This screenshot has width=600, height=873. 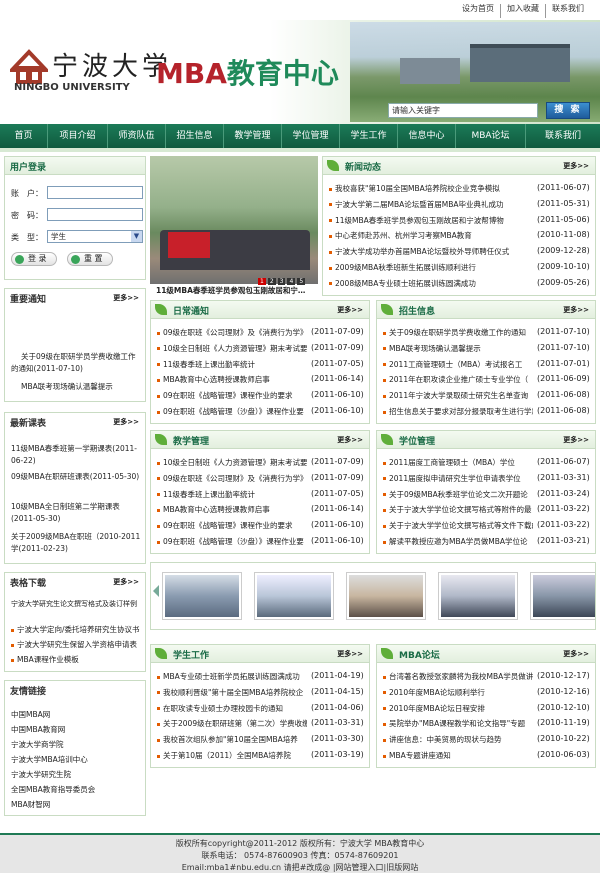 I want to click on pager-4: 4, so click(x=291, y=281).